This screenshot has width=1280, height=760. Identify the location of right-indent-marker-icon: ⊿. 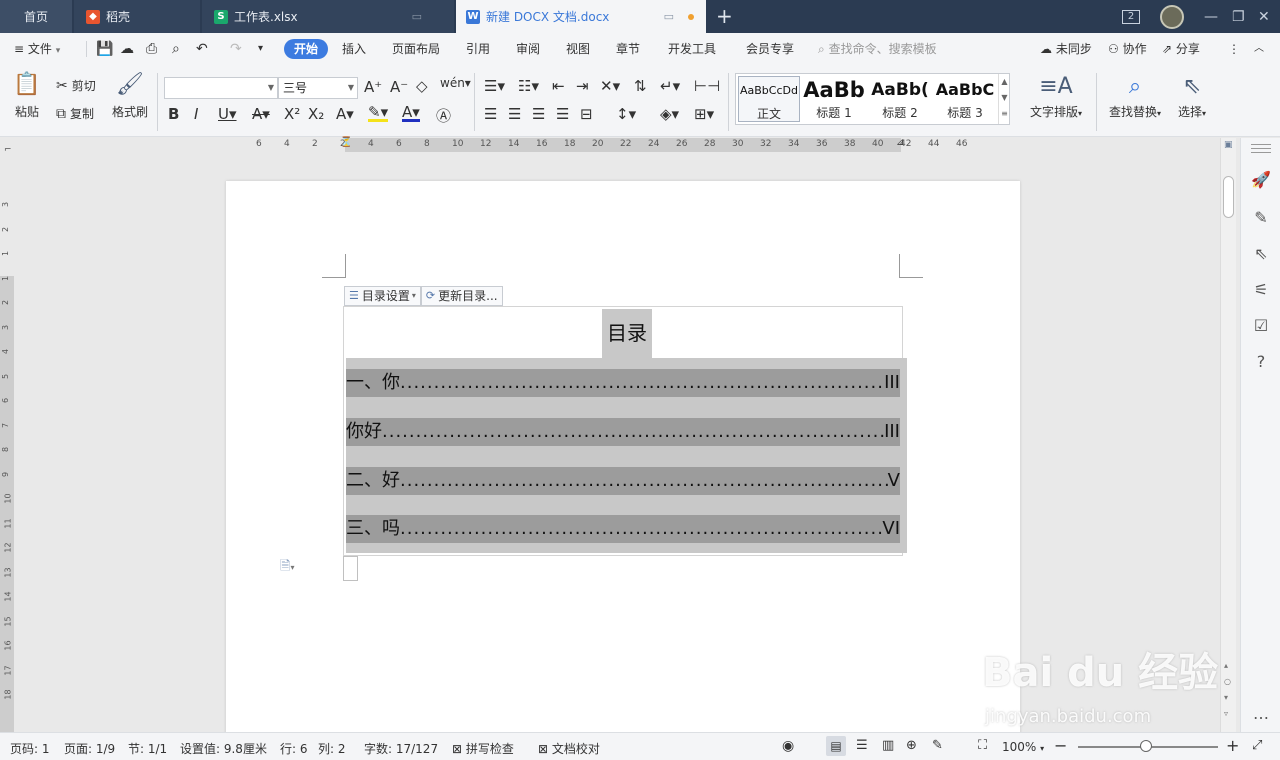
(900, 142).